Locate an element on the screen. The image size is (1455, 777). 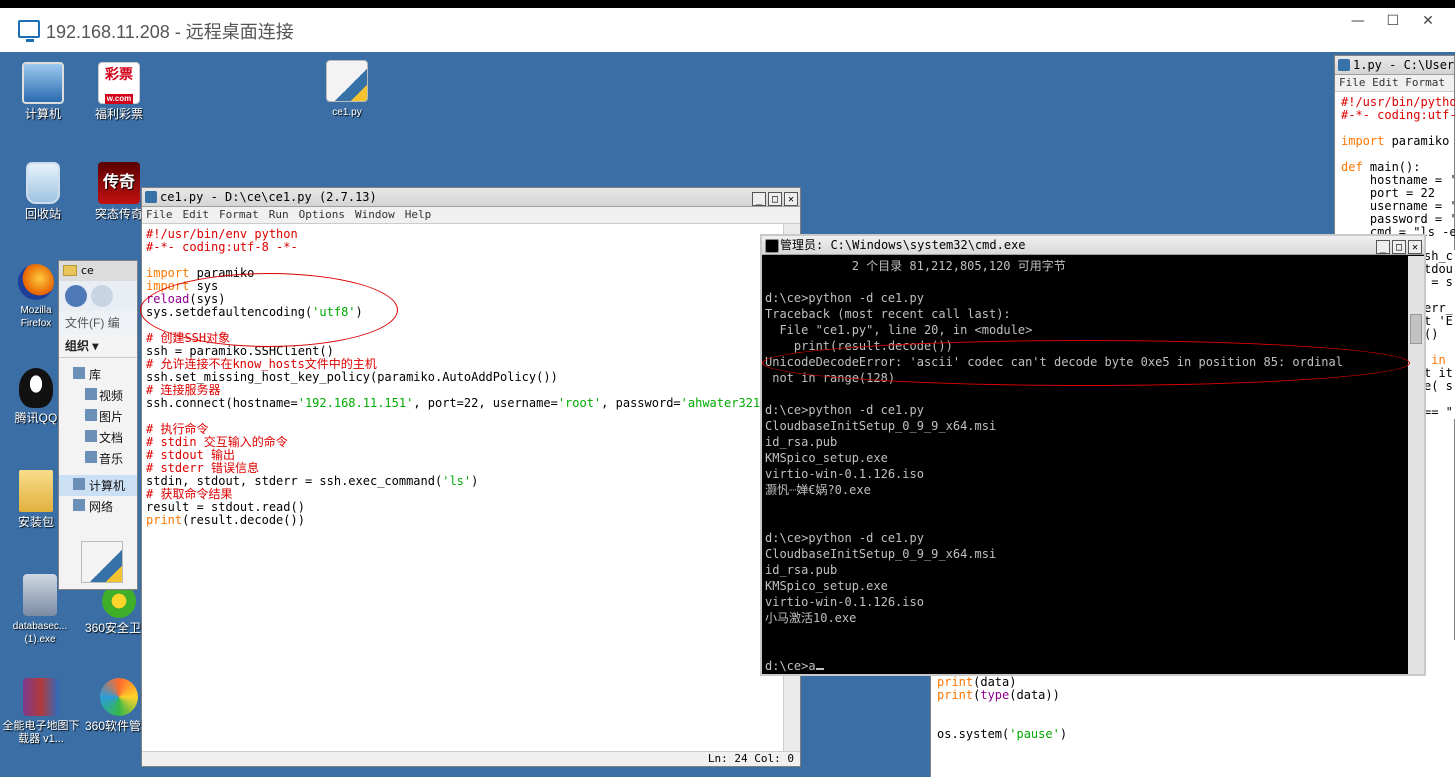
nav-videos: 视频 is located at coordinates (98, 395).